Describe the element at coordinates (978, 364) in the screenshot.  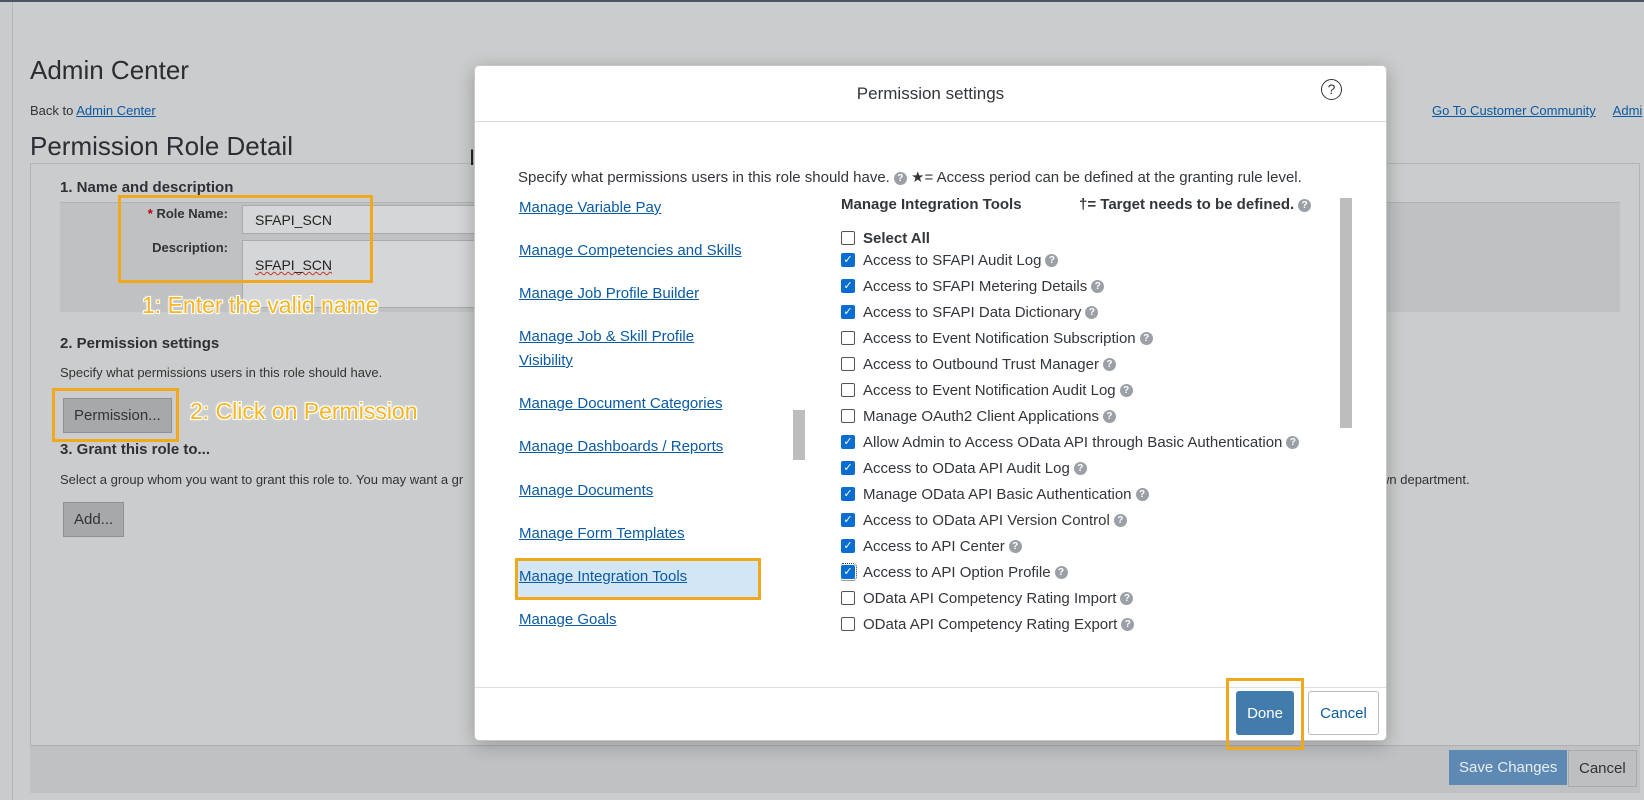
I see `permission-row: Access to Outbound Trust Manager?` at that location.